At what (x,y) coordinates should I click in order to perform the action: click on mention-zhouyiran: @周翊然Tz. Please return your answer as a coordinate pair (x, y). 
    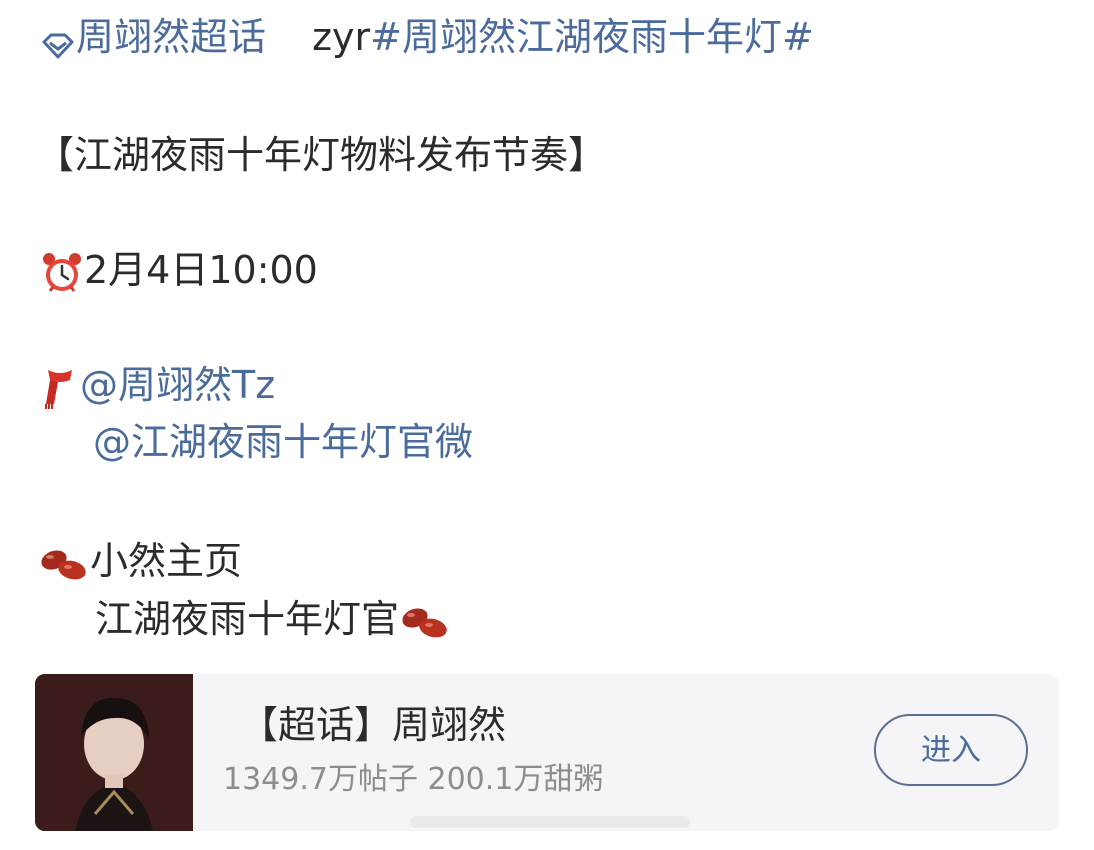
    Looking at the image, I should click on (177, 385).